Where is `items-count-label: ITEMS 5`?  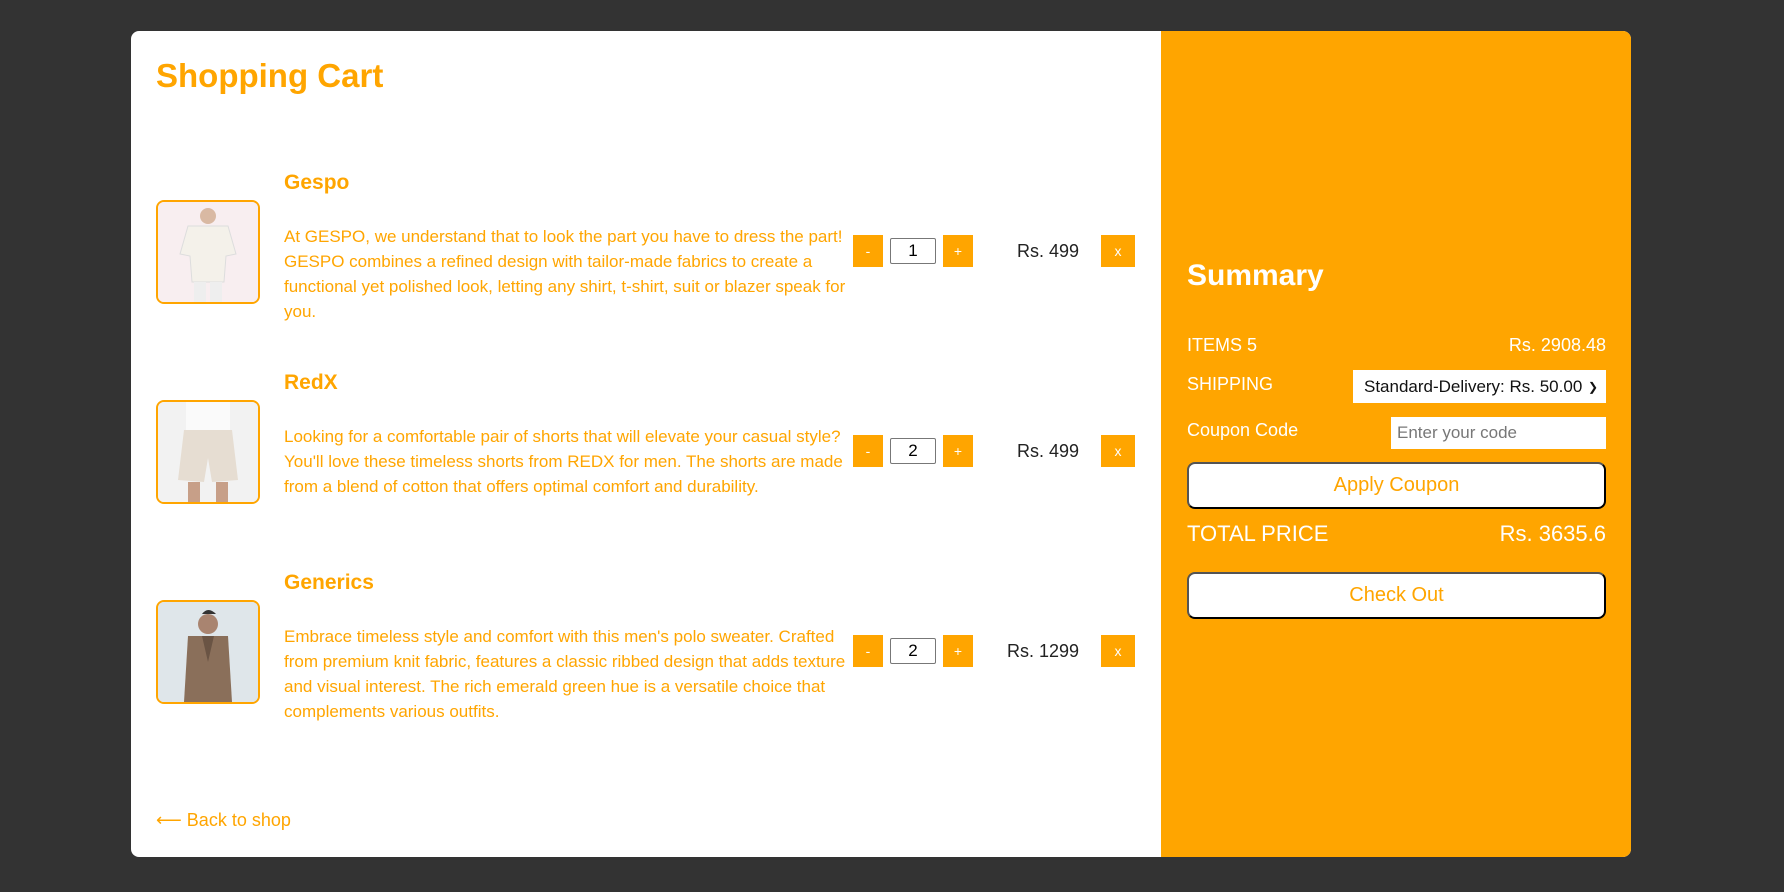
items-count-label: ITEMS 5 is located at coordinates (1222, 345).